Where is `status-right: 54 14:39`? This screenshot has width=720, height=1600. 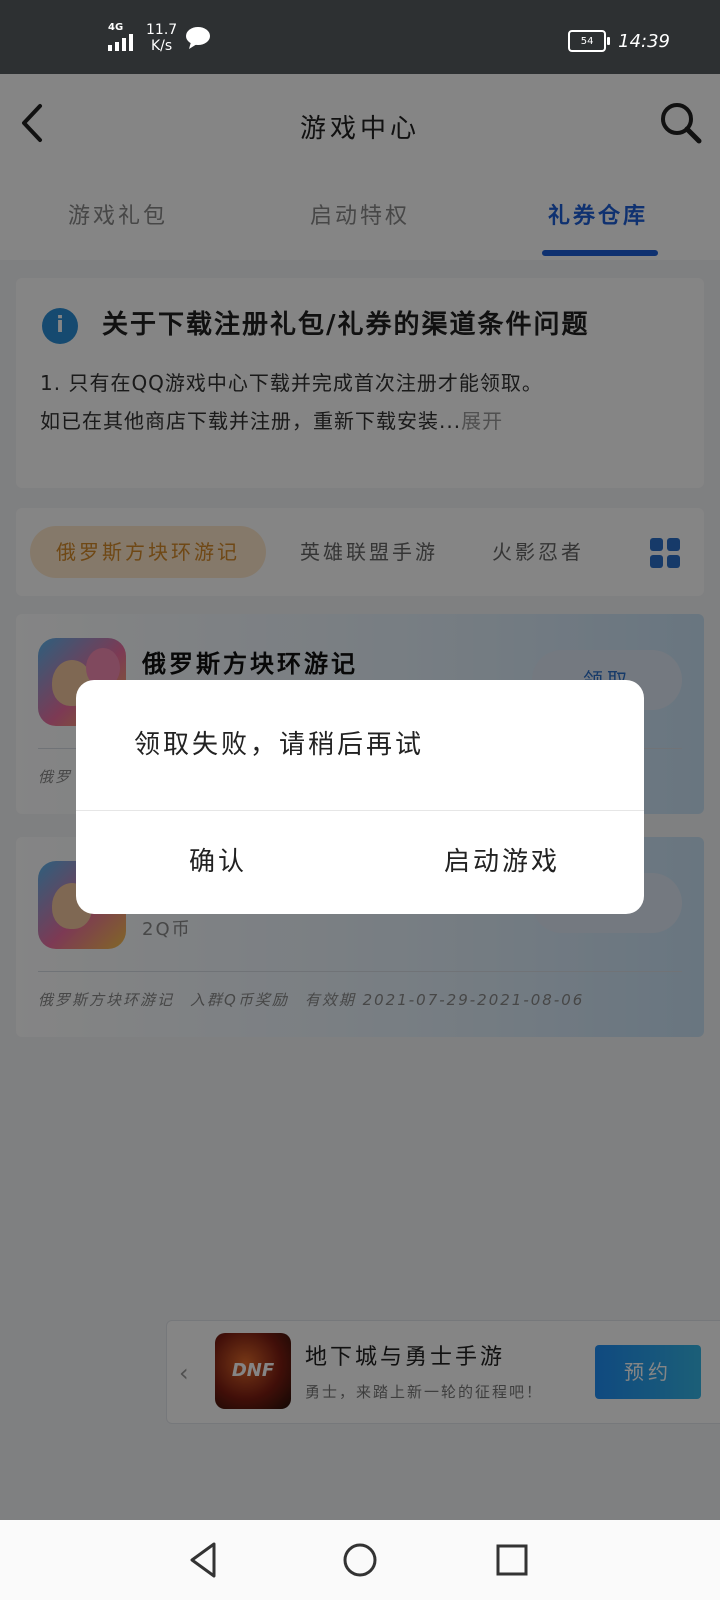
status-right: 54 14:39 is located at coordinates (619, 41).